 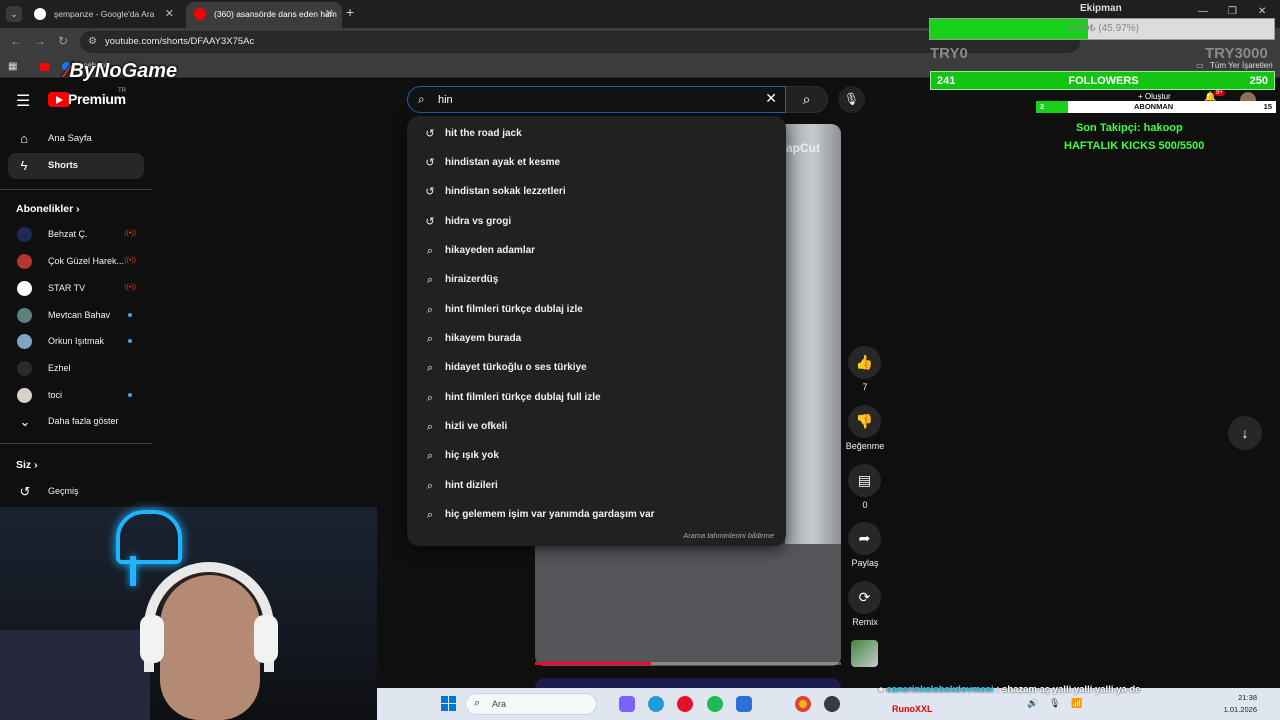 What do you see at coordinates (76, 369) in the screenshot?
I see `subscription-item: Ezhel` at bounding box center [76, 369].